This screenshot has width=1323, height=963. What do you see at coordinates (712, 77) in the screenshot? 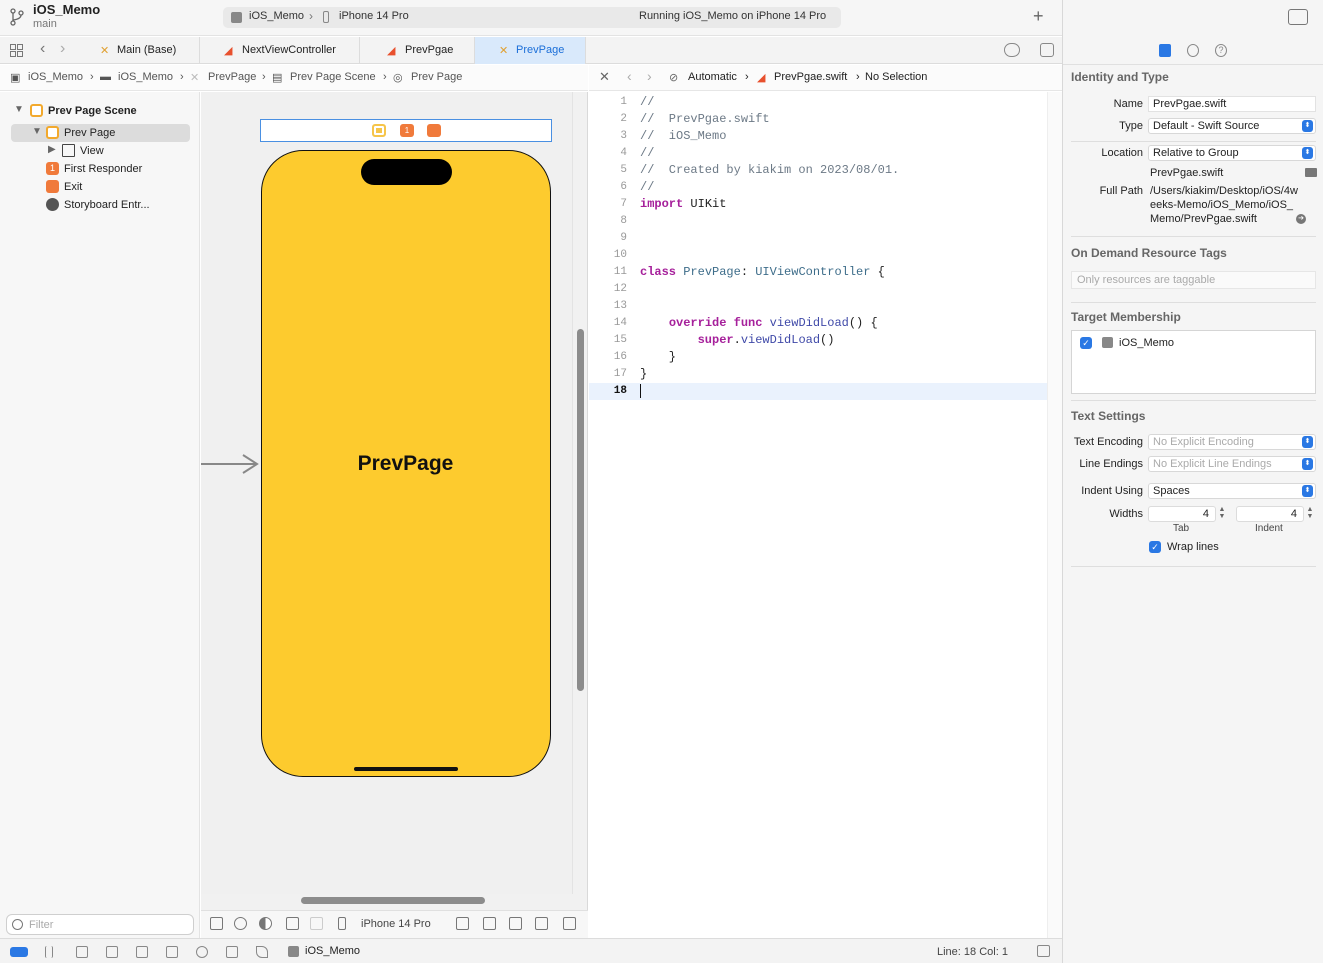
I see `assistant-mode: Automatic` at bounding box center [712, 77].